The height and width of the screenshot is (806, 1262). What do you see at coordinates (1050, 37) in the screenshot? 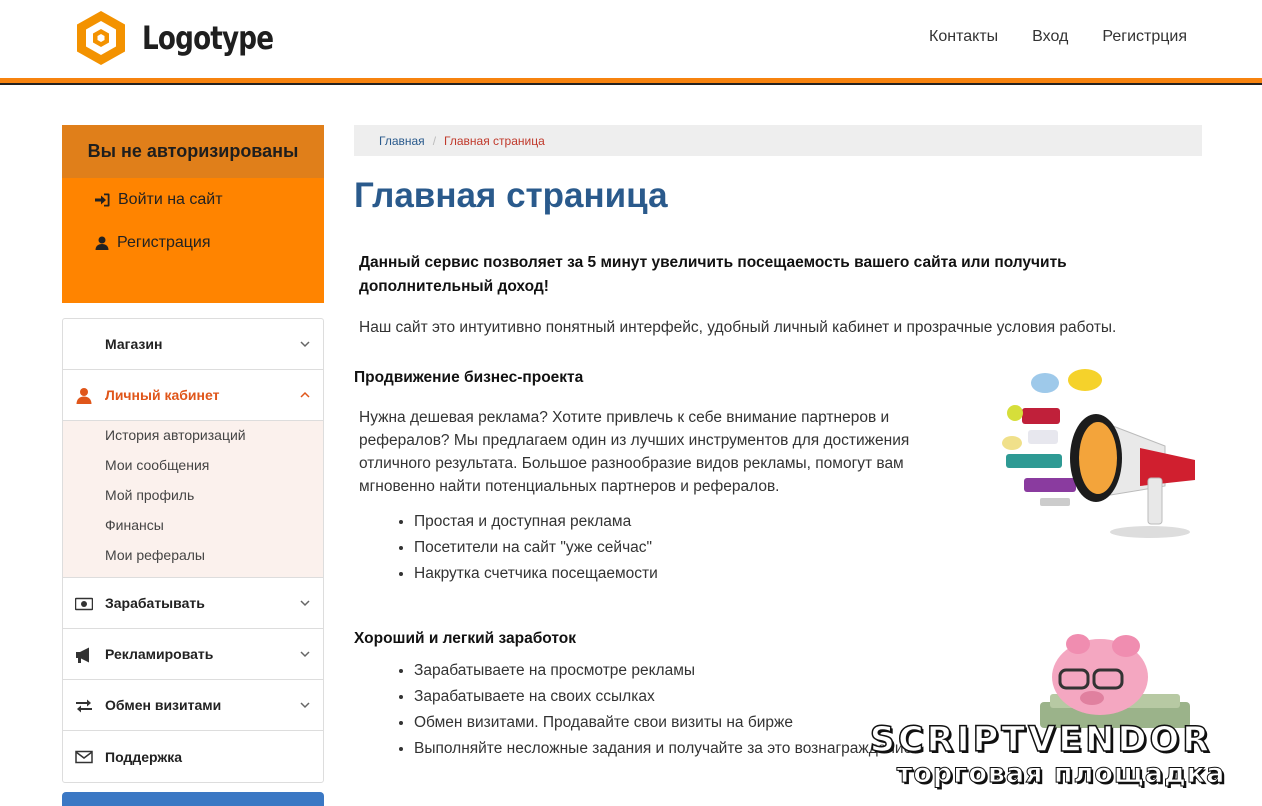
I see `nav-login-link: Вход` at bounding box center [1050, 37].